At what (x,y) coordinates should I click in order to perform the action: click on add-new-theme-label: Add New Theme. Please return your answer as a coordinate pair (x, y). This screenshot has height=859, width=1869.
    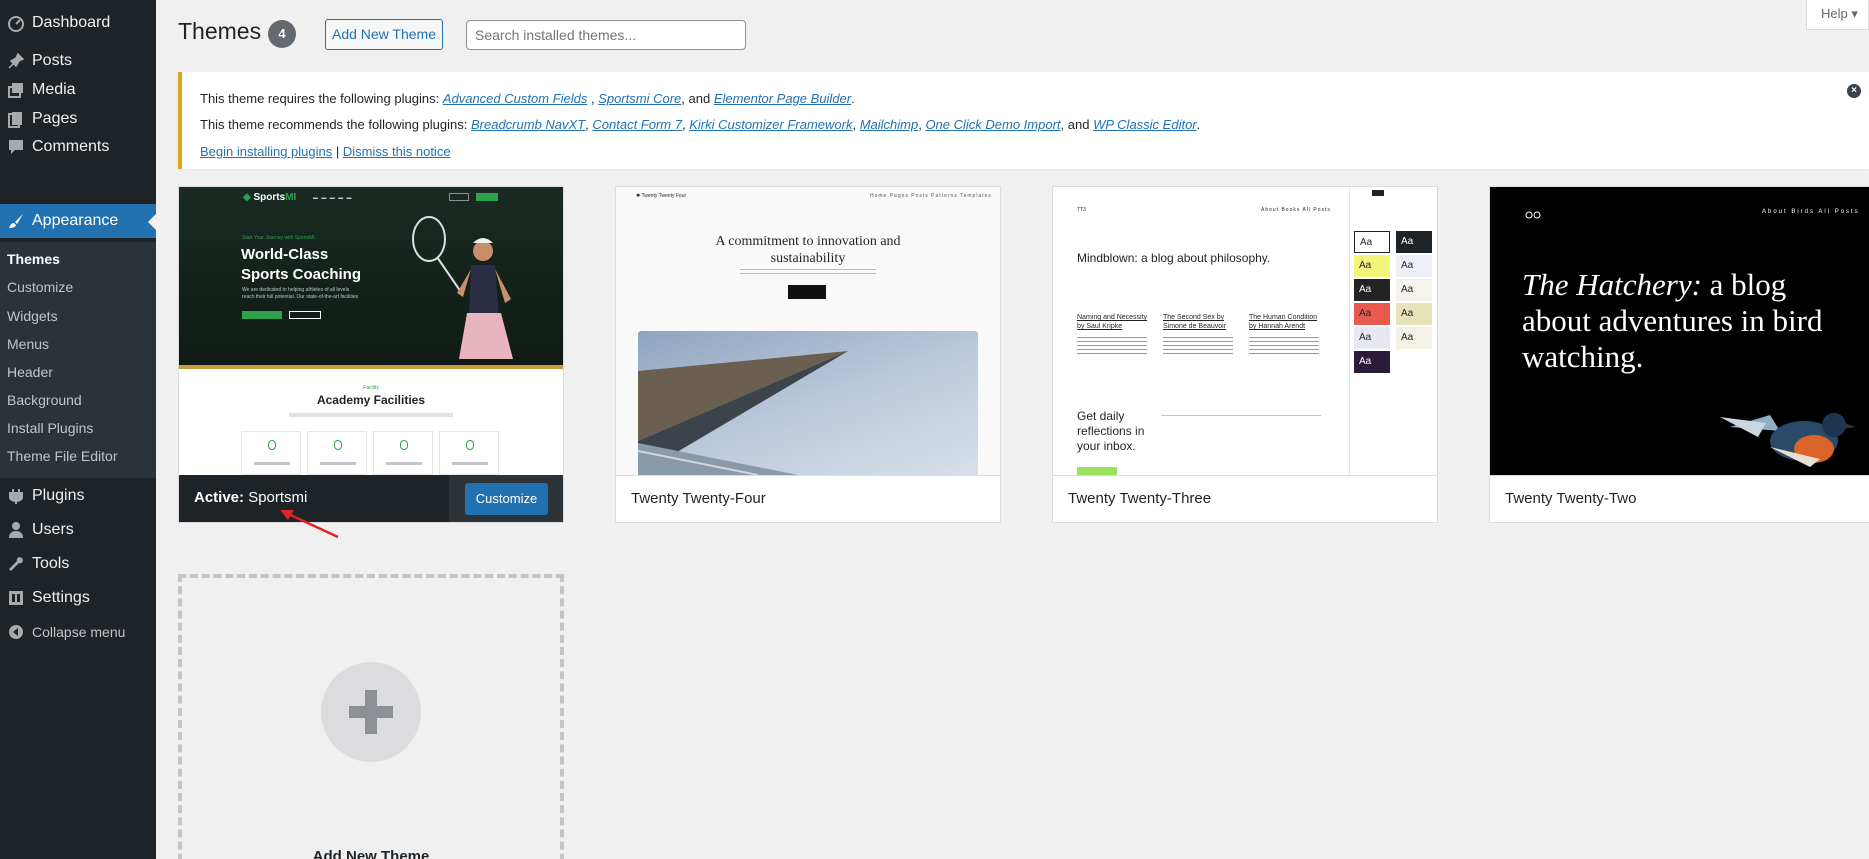
    Looking at the image, I should click on (371, 853).